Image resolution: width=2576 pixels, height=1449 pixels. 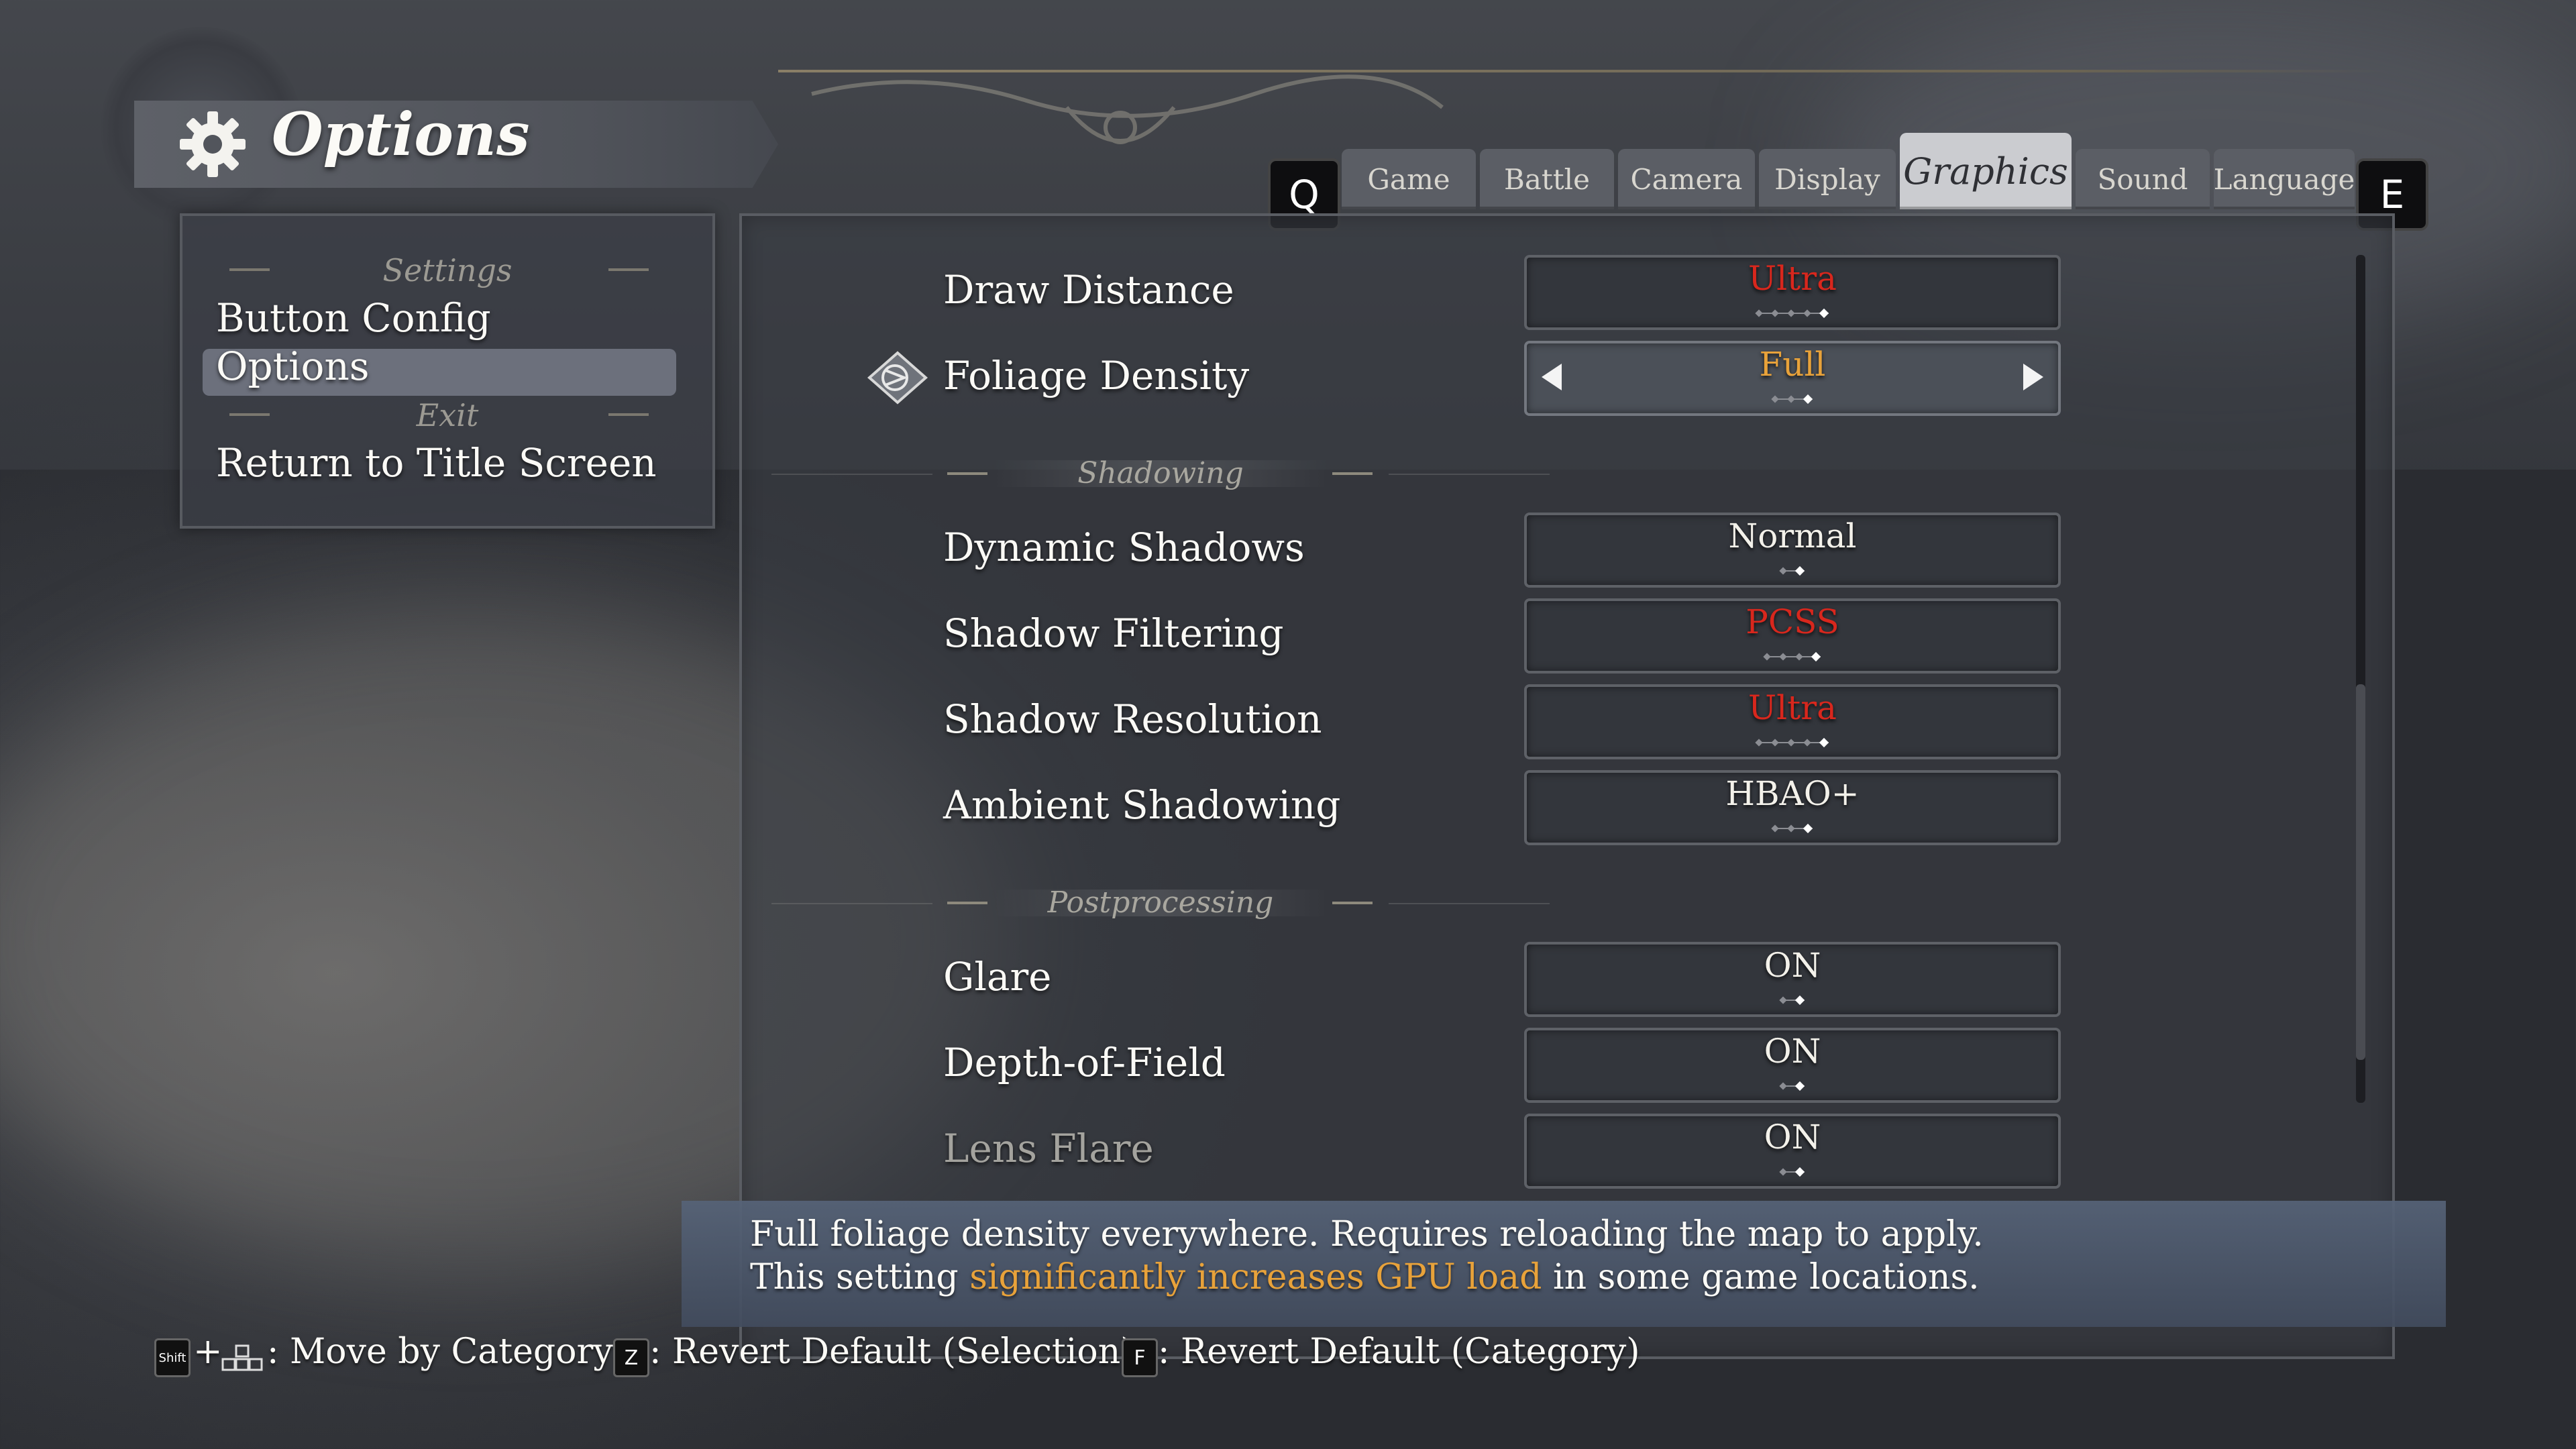 What do you see at coordinates (208, 1352) in the screenshot?
I see `plus-sign: +` at bounding box center [208, 1352].